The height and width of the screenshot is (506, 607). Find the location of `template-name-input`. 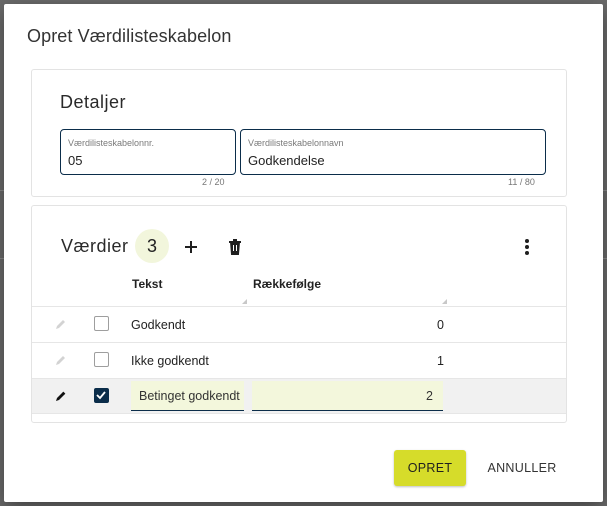

template-name-input is located at coordinates (385, 160).